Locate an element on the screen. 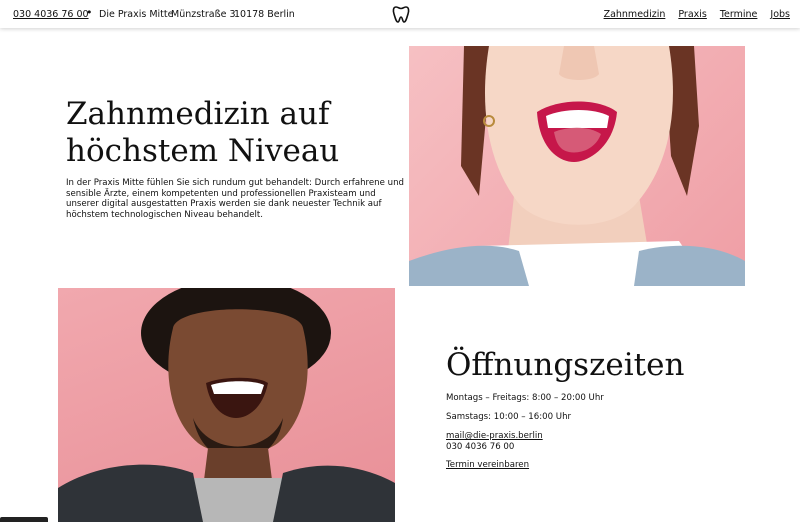 The image size is (800, 522). nav-jobs: Jobs is located at coordinates (780, 14).